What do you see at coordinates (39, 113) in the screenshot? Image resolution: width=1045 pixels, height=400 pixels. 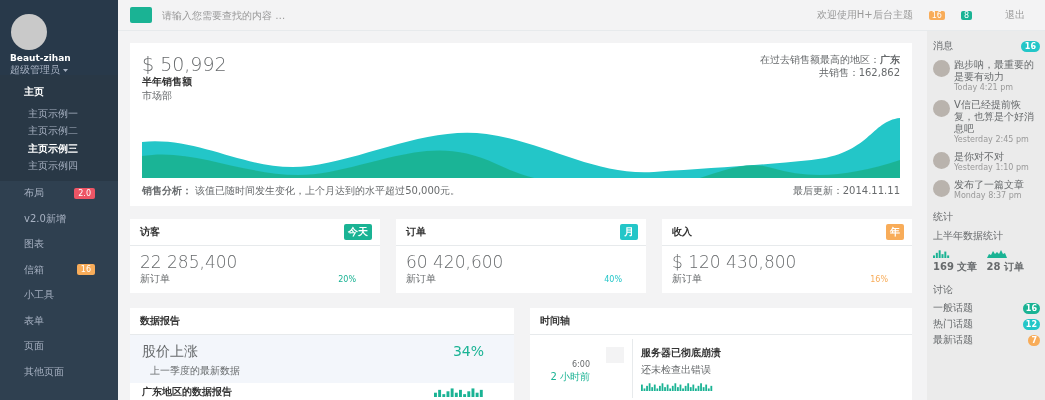 I see `nav-subitem: 主页示例一` at bounding box center [39, 113].